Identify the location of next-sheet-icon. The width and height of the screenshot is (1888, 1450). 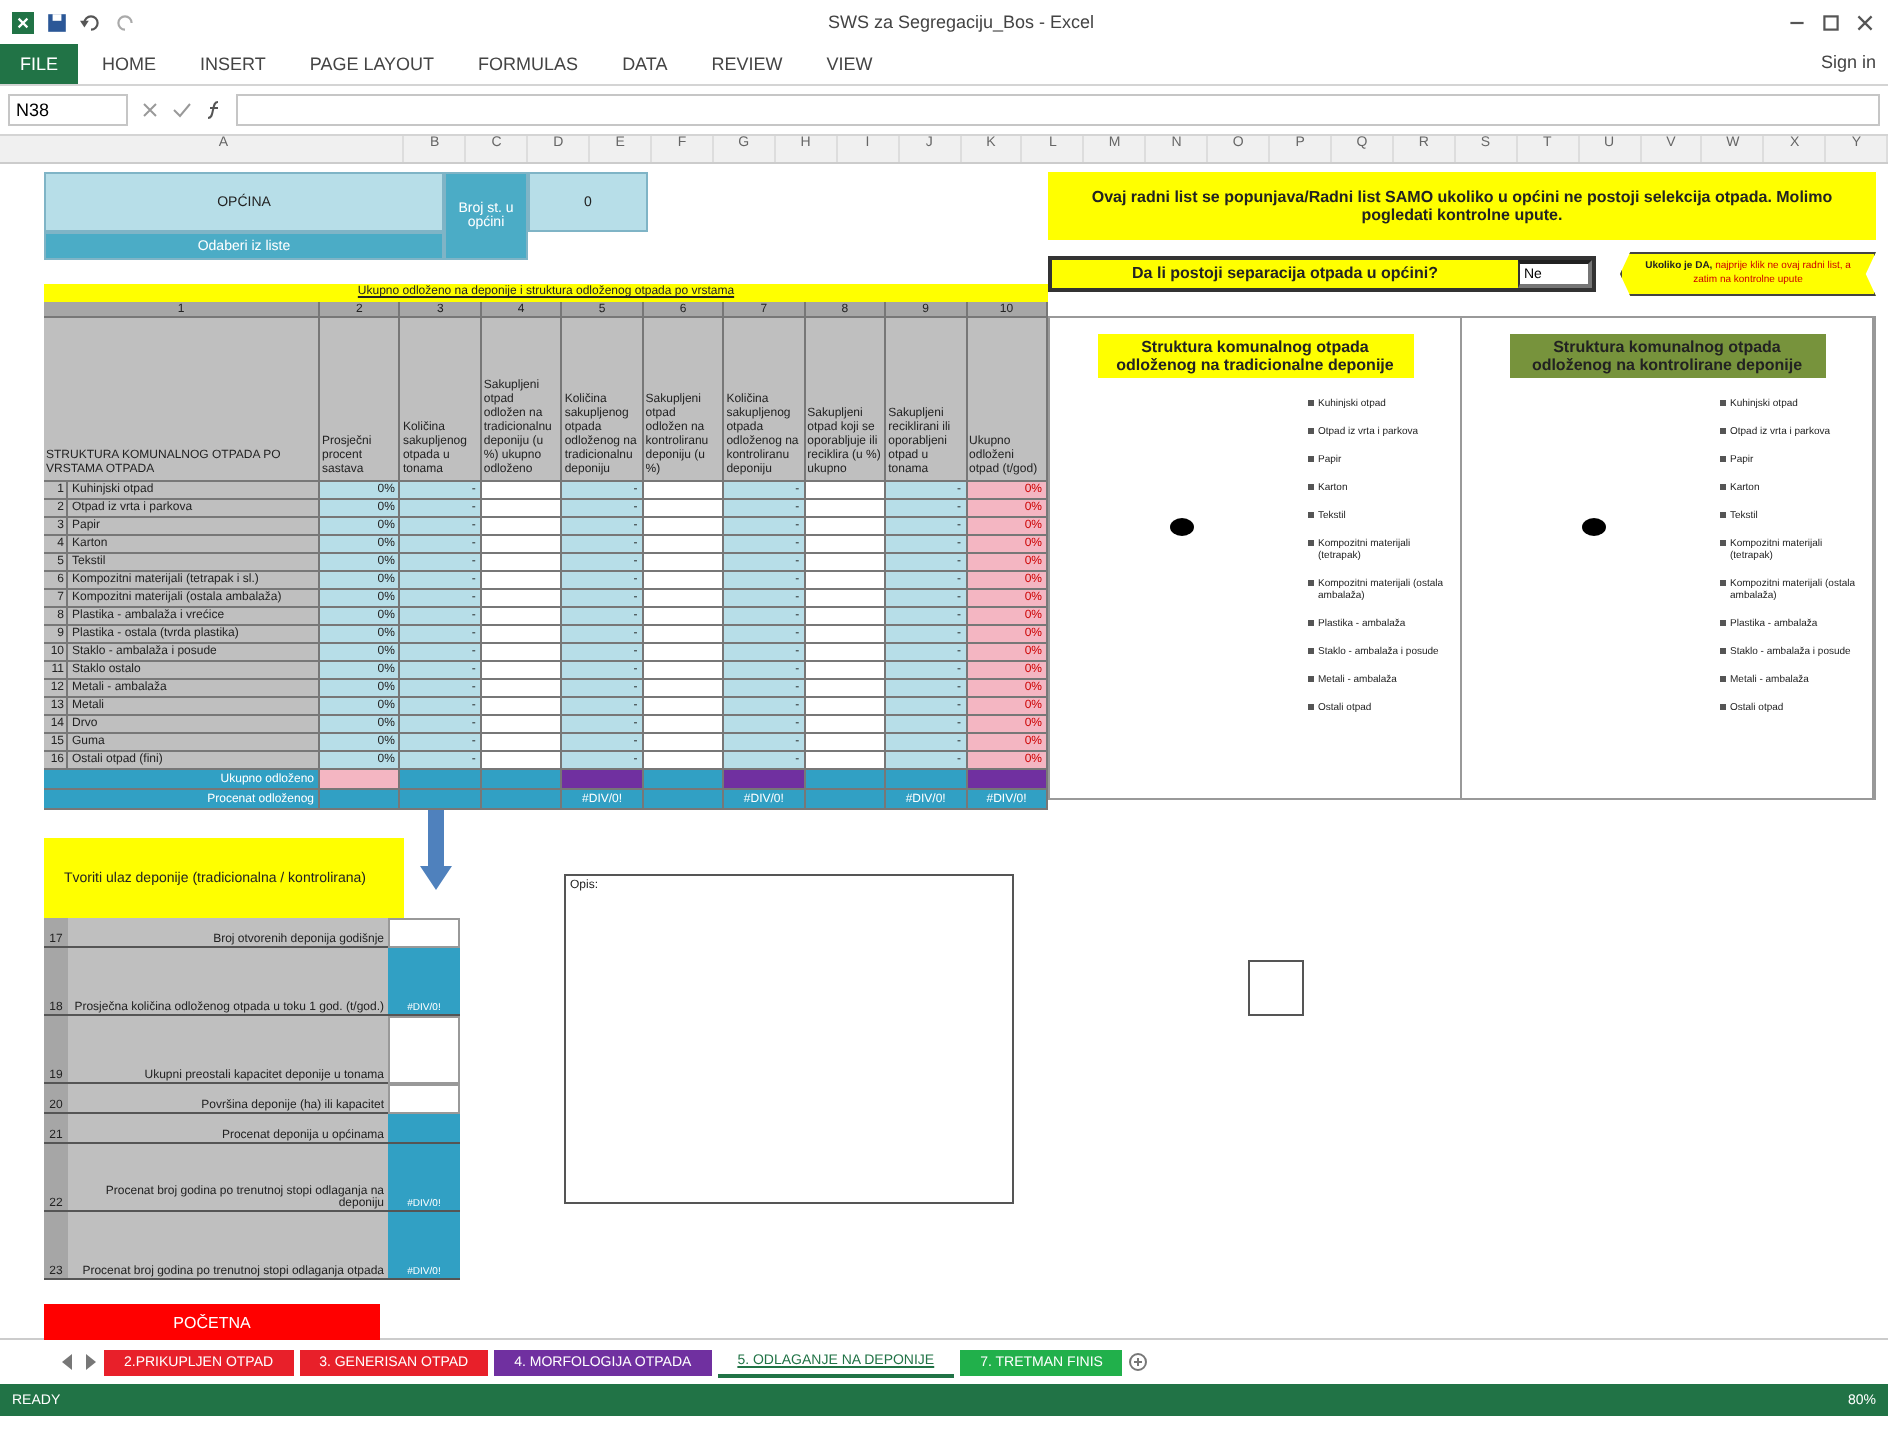
(90, 1362).